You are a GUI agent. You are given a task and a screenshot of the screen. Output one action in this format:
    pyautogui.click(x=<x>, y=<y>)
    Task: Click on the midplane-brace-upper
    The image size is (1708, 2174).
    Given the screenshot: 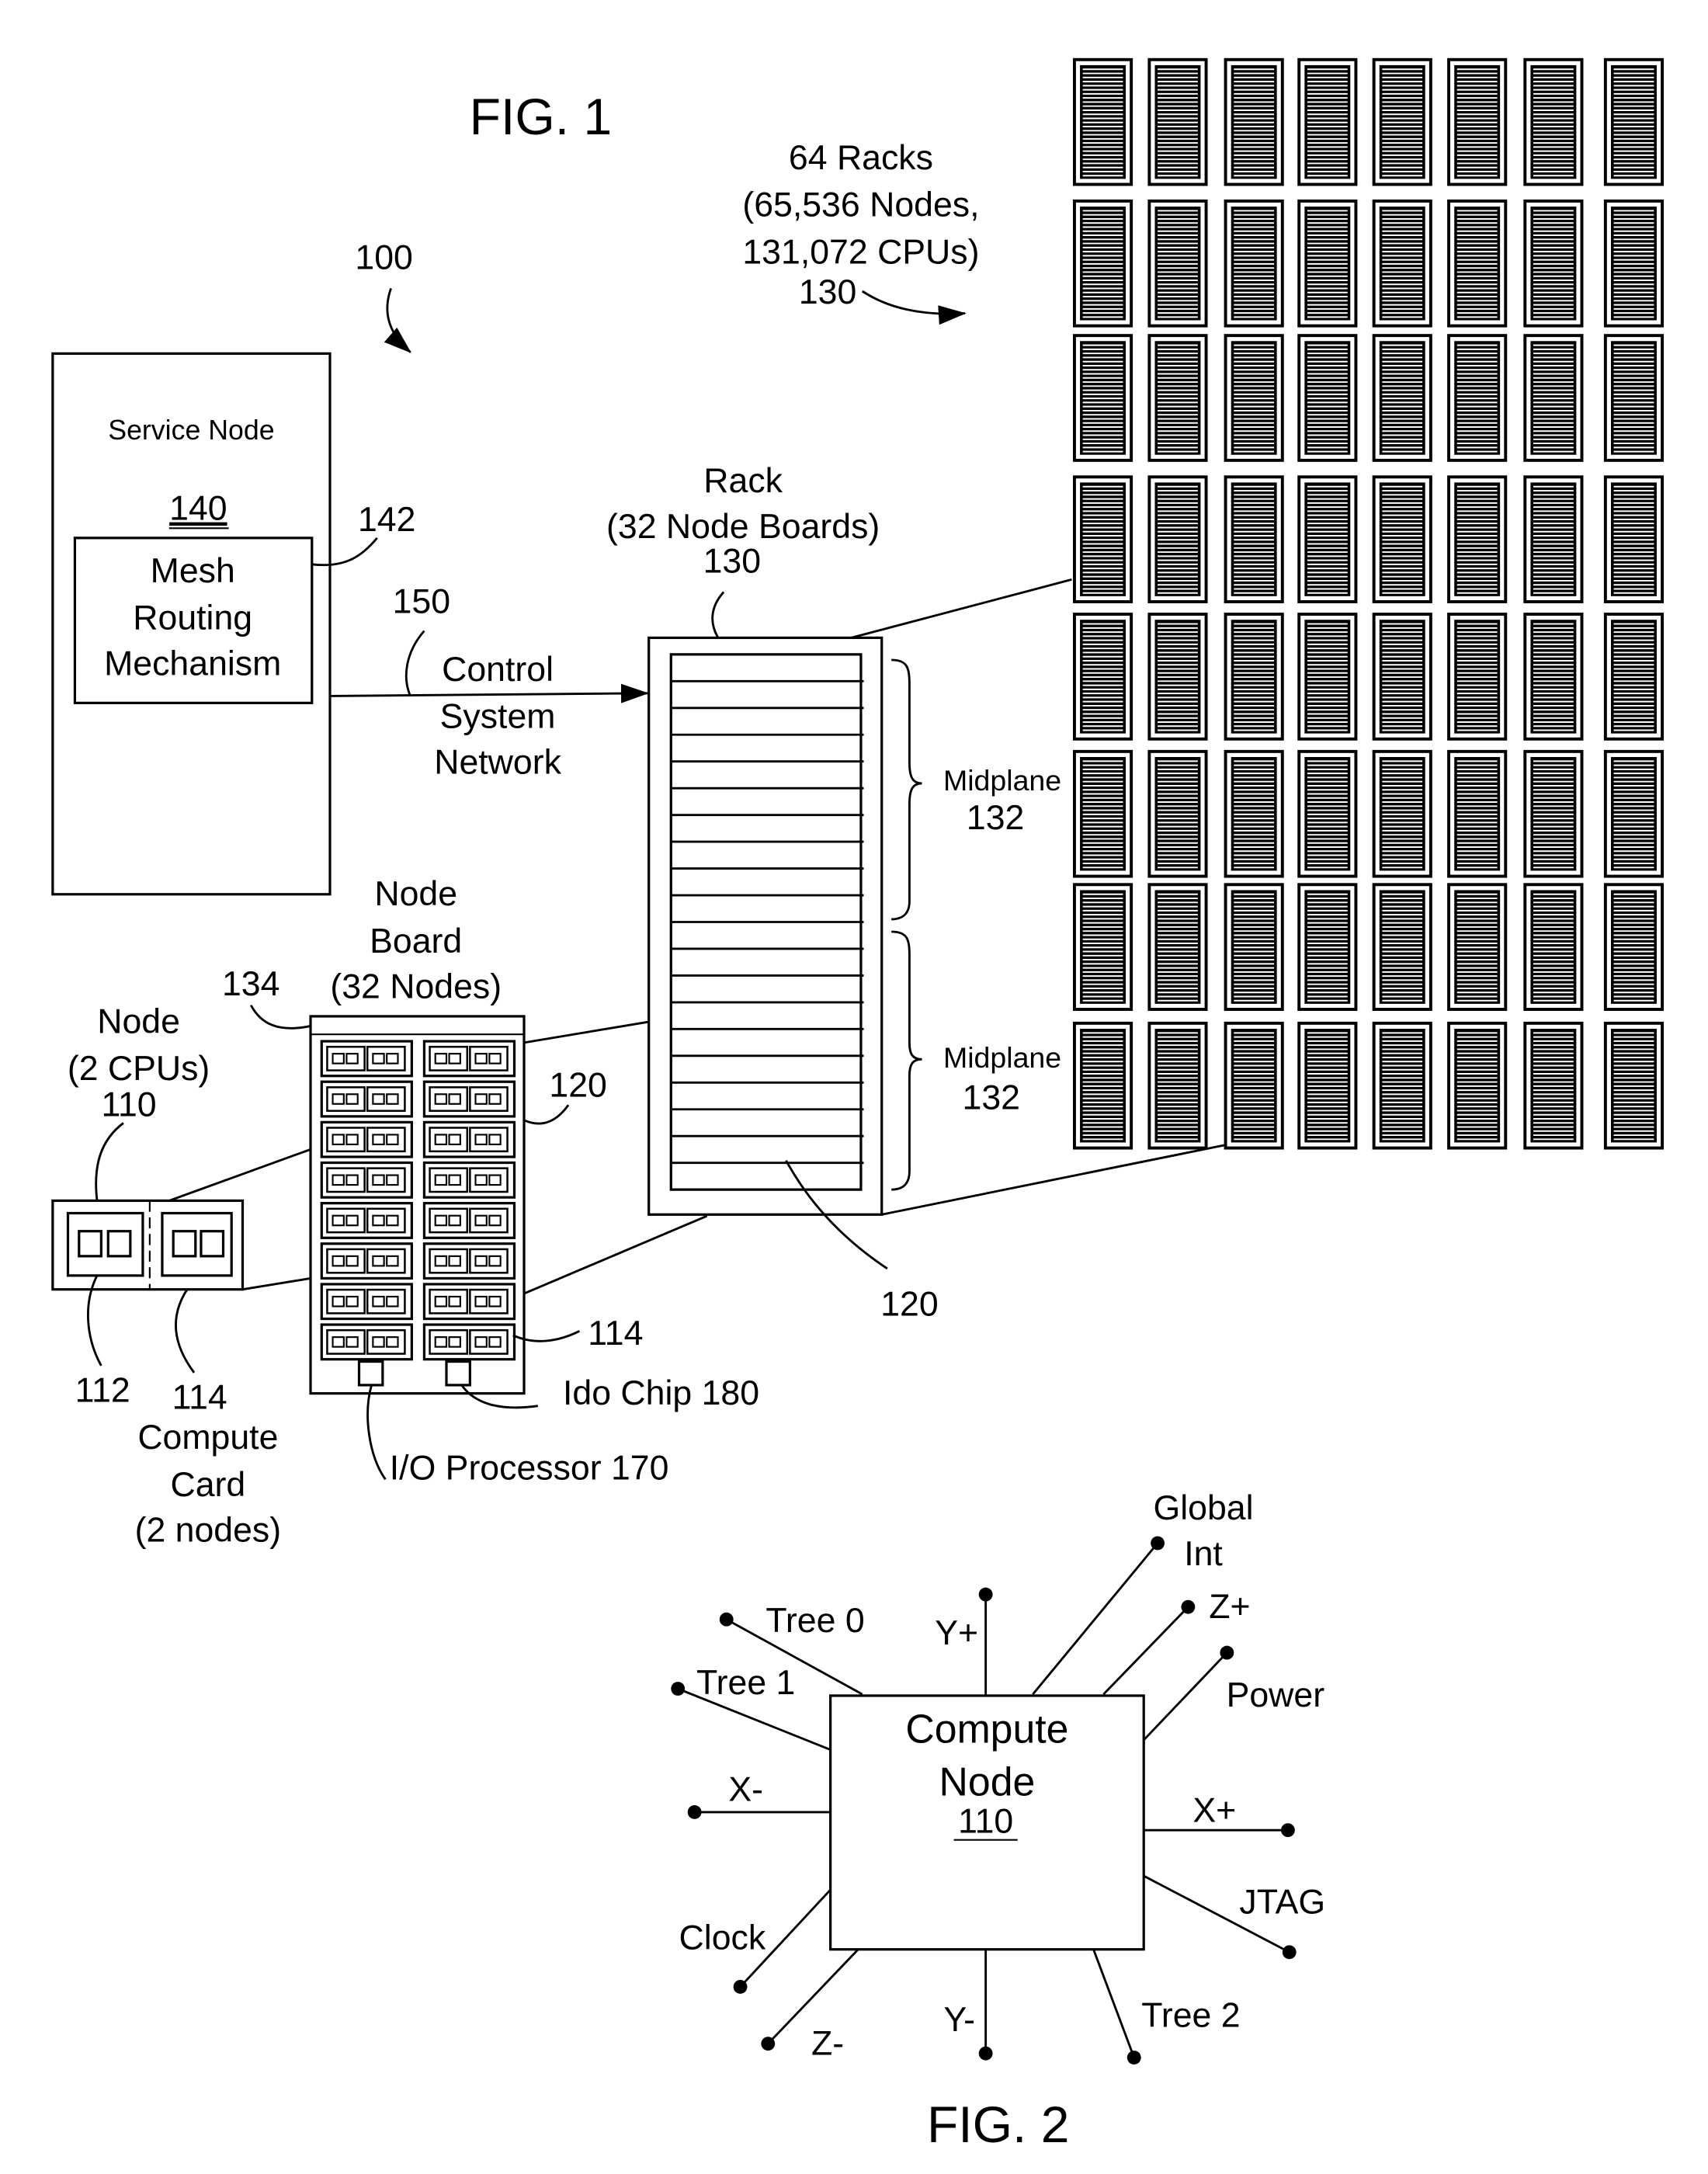 What is the action you would take?
    pyautogui.click(x=907, y=790)
    